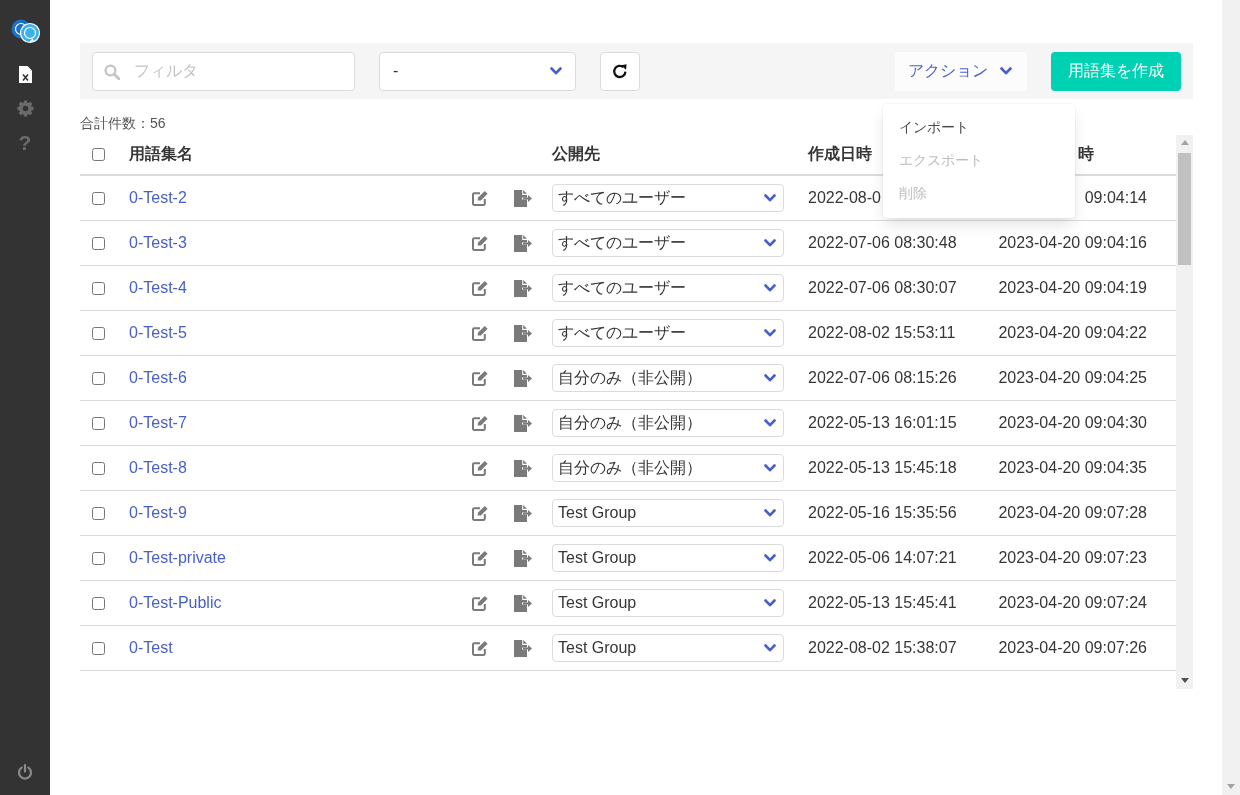  What do you see at coordinates (1184, 680) in the screenshot?
I see `scroll-down-arrow-icon` at bounding box center [1184, 680].